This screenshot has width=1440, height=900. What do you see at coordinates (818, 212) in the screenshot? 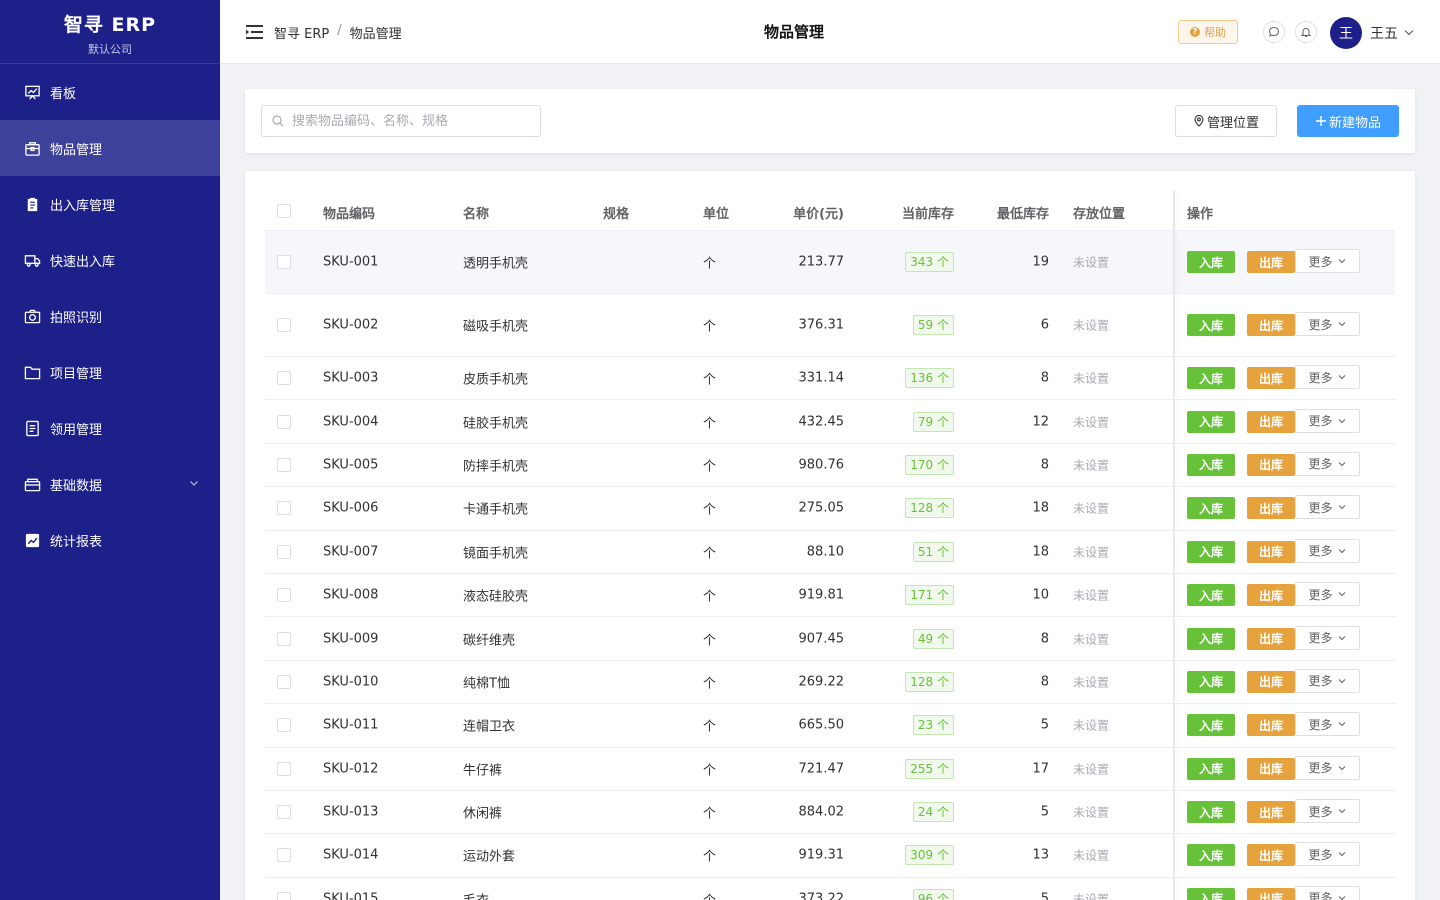
I see `column-header-price: 单价(元)` at bounding box center [818, 212].